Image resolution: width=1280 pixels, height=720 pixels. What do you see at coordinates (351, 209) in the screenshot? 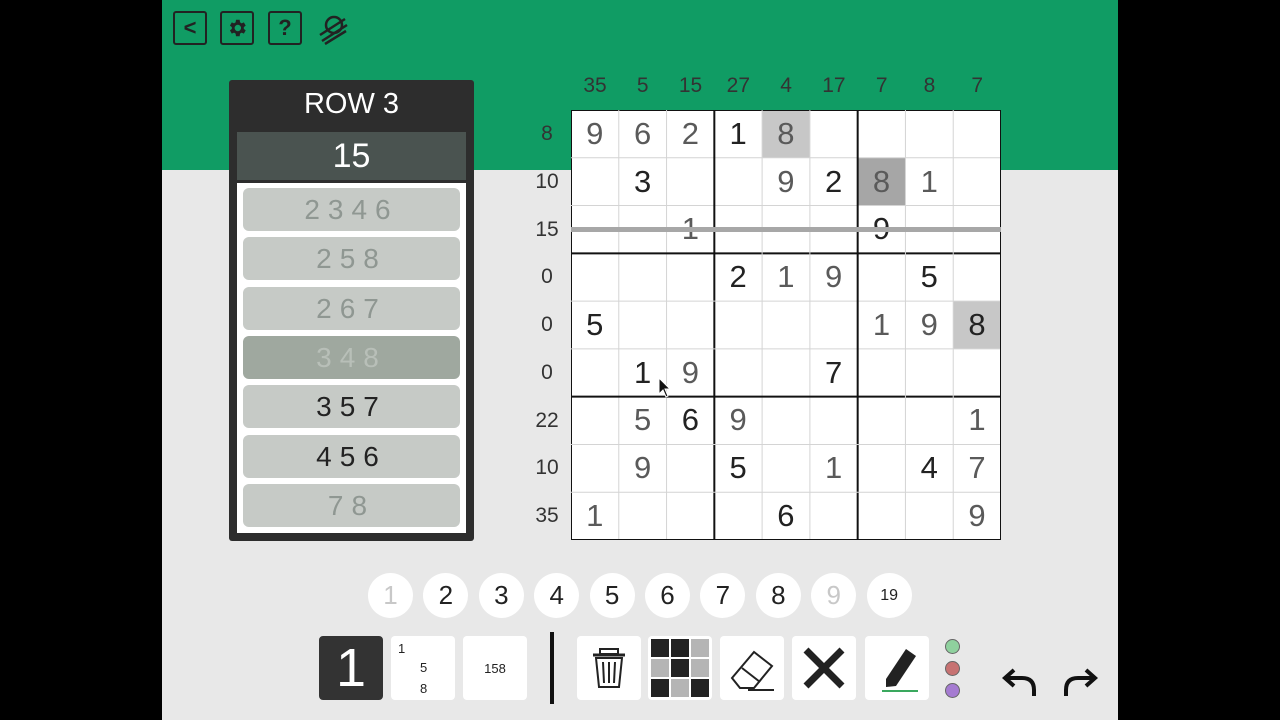
I see `combo-item: 2346` at bounding box center [351, 209].